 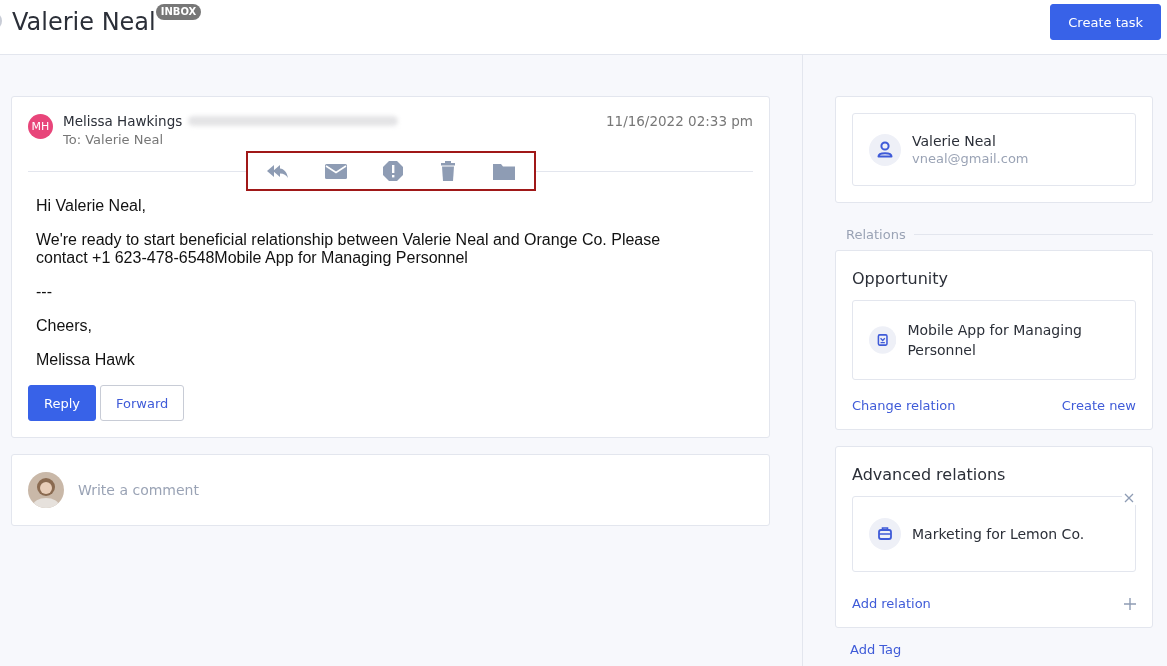 What do you see at coordinates (970, 158) in the screenshot?
I see `contact-email: vneal@gmail.com` at bounding box center [970, 158].